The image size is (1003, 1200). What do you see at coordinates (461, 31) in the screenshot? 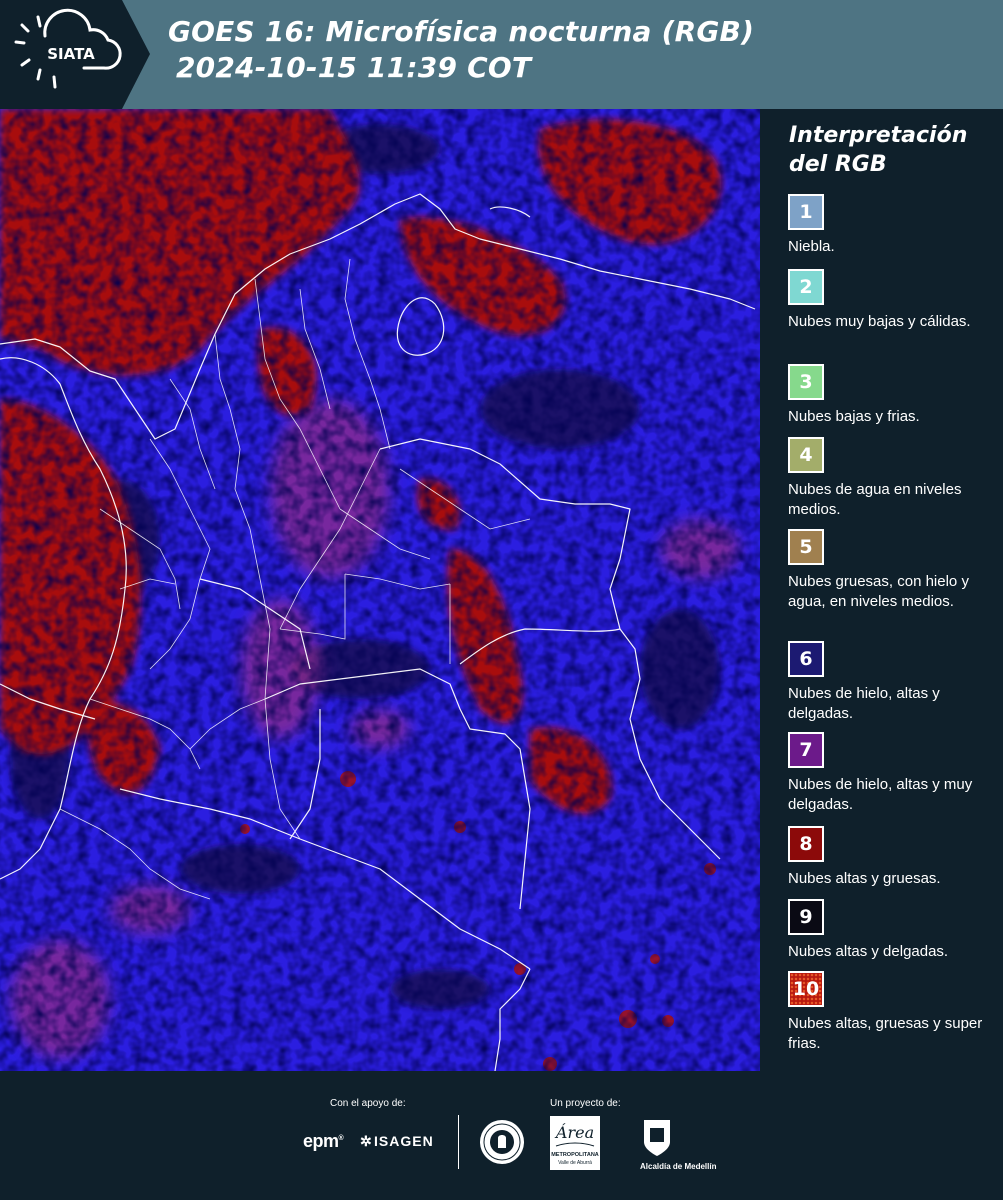
I see `title-line-1: GOES 16: Microfísica nocturna (RGB)` at bounding box center [461, 31].